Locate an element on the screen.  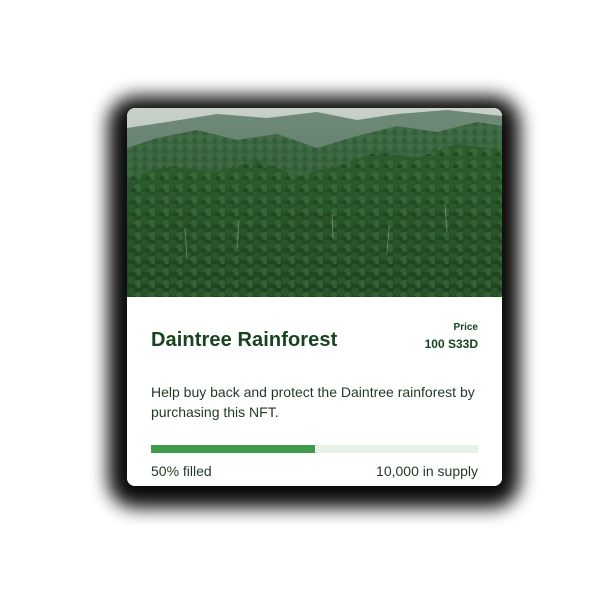
progress-bar is located at coordinates (314, 449).